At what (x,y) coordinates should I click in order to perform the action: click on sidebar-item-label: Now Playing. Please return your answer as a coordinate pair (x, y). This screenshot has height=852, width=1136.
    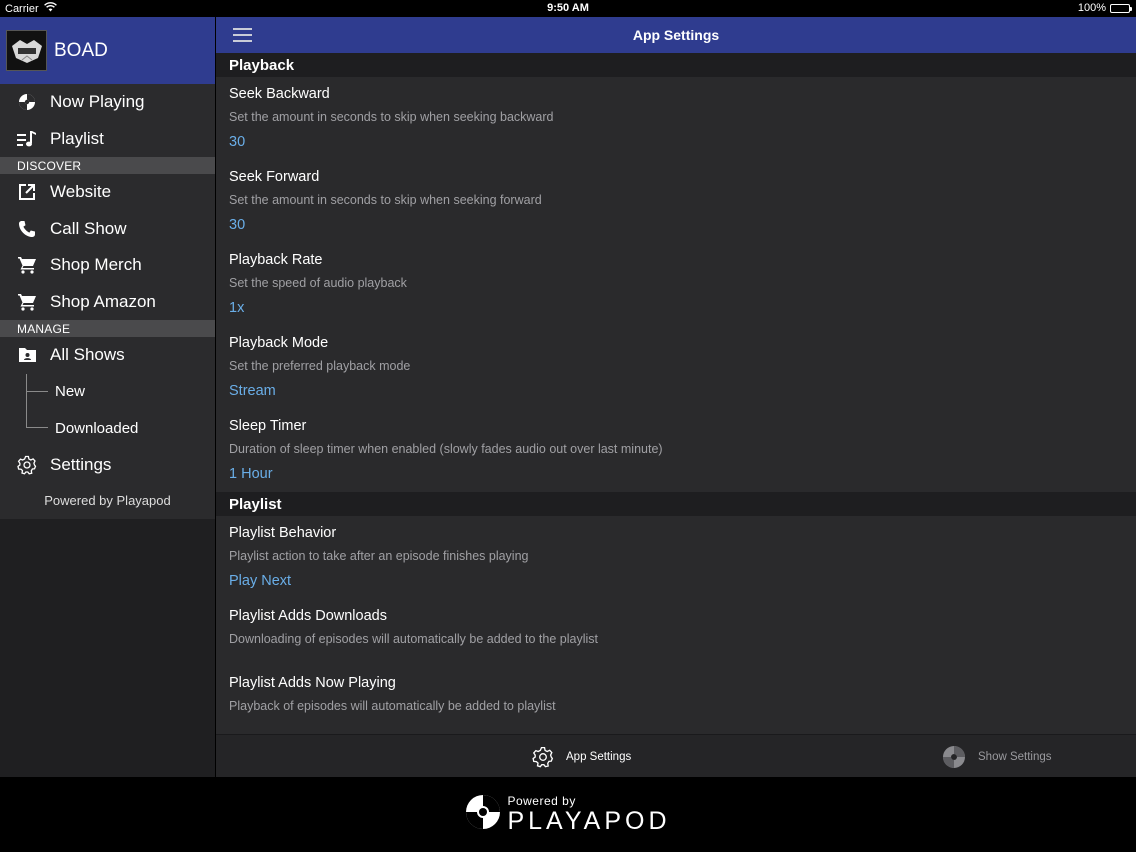
    Looking at the image, I should click on (97, 102).